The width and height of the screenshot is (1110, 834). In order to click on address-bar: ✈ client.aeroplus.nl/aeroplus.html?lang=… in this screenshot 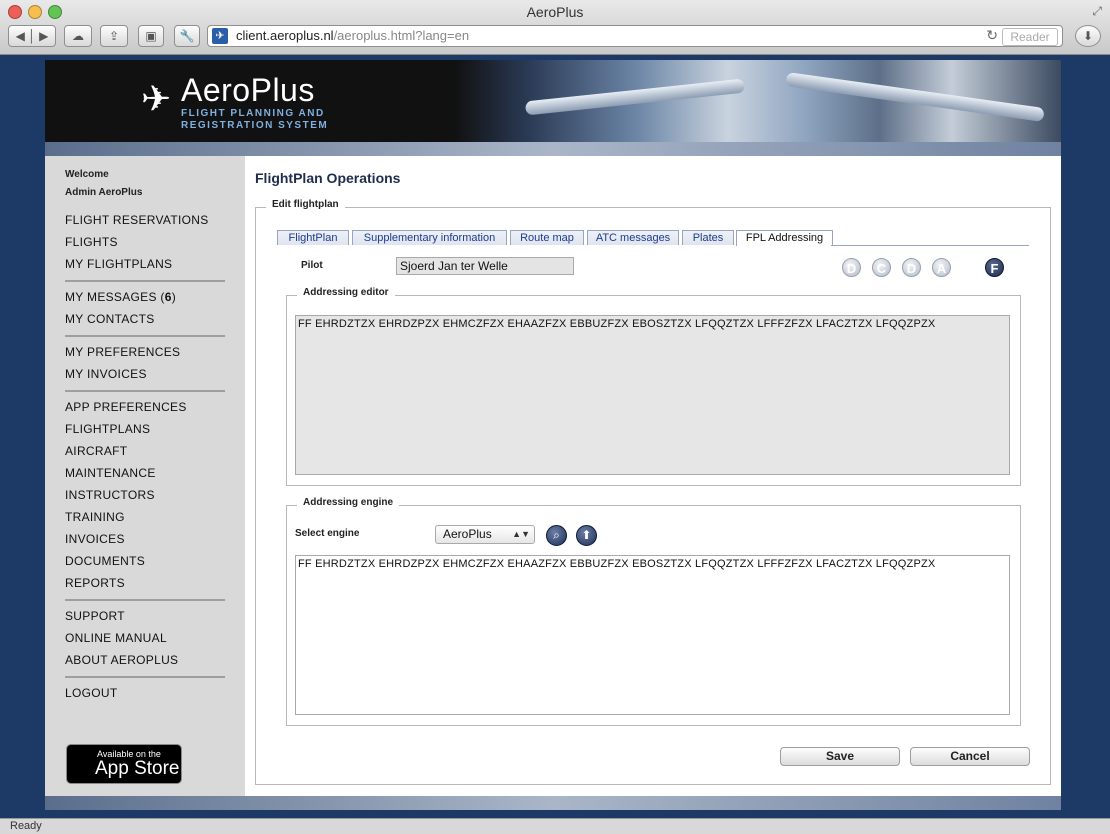, I will do `click(635, 36)`.